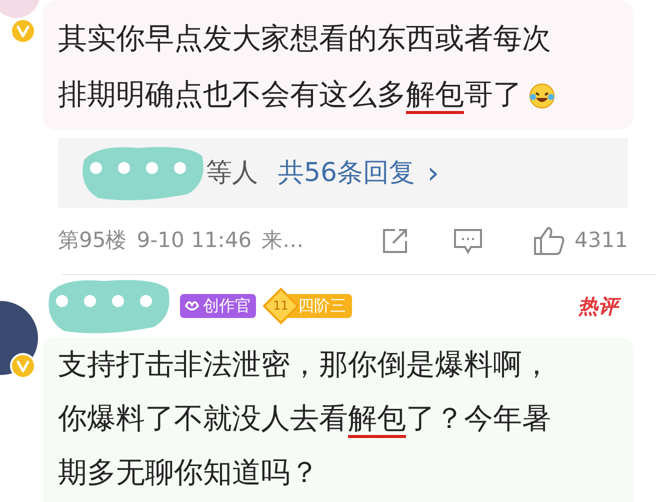  Describe the element at coordinates (347, 173) in the screenshot. I see `reply-count-link: 共56条回复` at that location.